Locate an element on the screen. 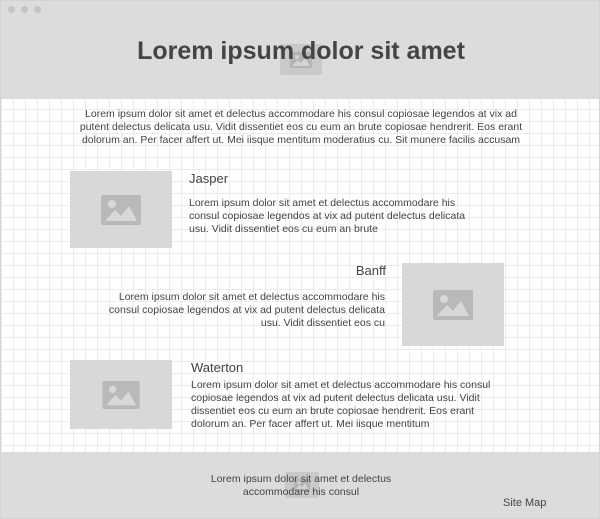  page-title: Lorem ipsum dolor sit amet is located at coordinates (301, 51).